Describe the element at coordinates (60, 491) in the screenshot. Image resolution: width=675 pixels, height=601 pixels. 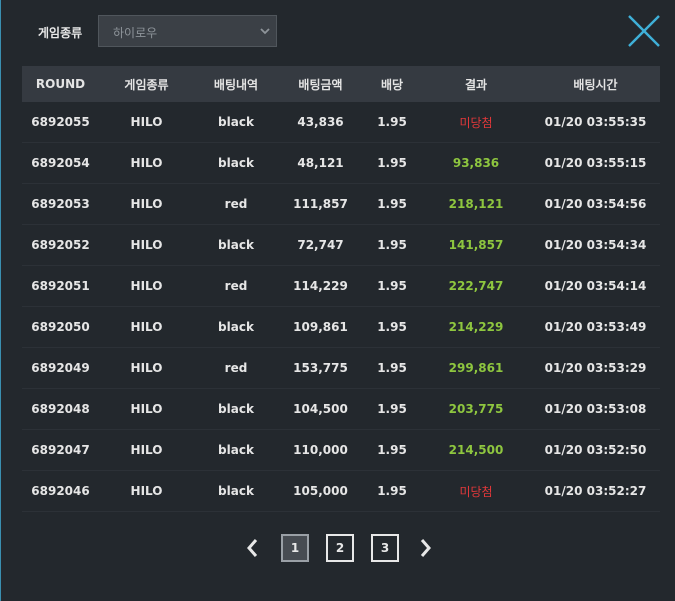
I see `row-round: 6892046` at that location.